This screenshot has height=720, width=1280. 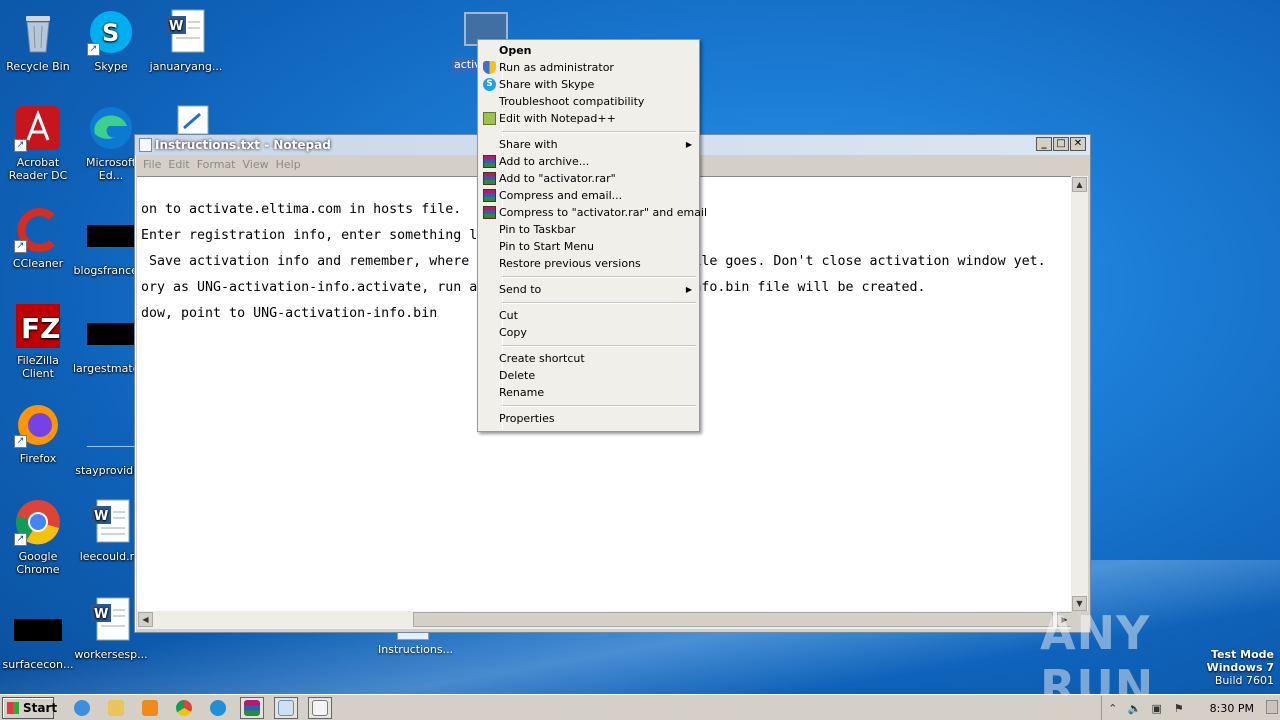 I want to click on scroll-thumb, so click(x=733, y=619).